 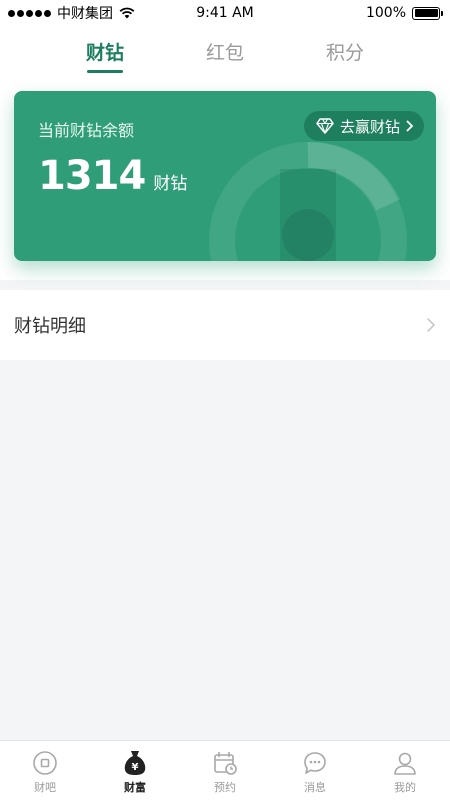 What do you see at coordinates (385, 13) in the screenshot?
I see `battery-percent: 100%` at bounding box center [385, 13].